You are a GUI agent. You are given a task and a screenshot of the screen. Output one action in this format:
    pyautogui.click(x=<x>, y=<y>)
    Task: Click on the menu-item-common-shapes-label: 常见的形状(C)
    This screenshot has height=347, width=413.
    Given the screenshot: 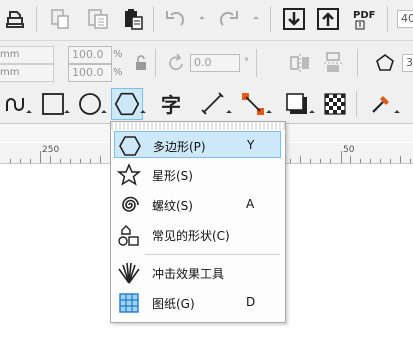 What is the action you would take?
    pyautogui.click(x=191, y=236)
    